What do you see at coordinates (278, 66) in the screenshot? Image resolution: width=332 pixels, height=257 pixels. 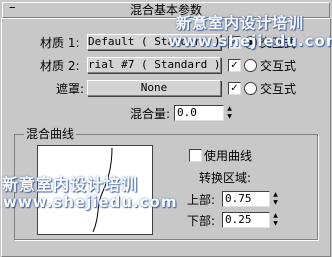 I see `material2-interactive-label: 交互式` at bounding box center [278, 66].